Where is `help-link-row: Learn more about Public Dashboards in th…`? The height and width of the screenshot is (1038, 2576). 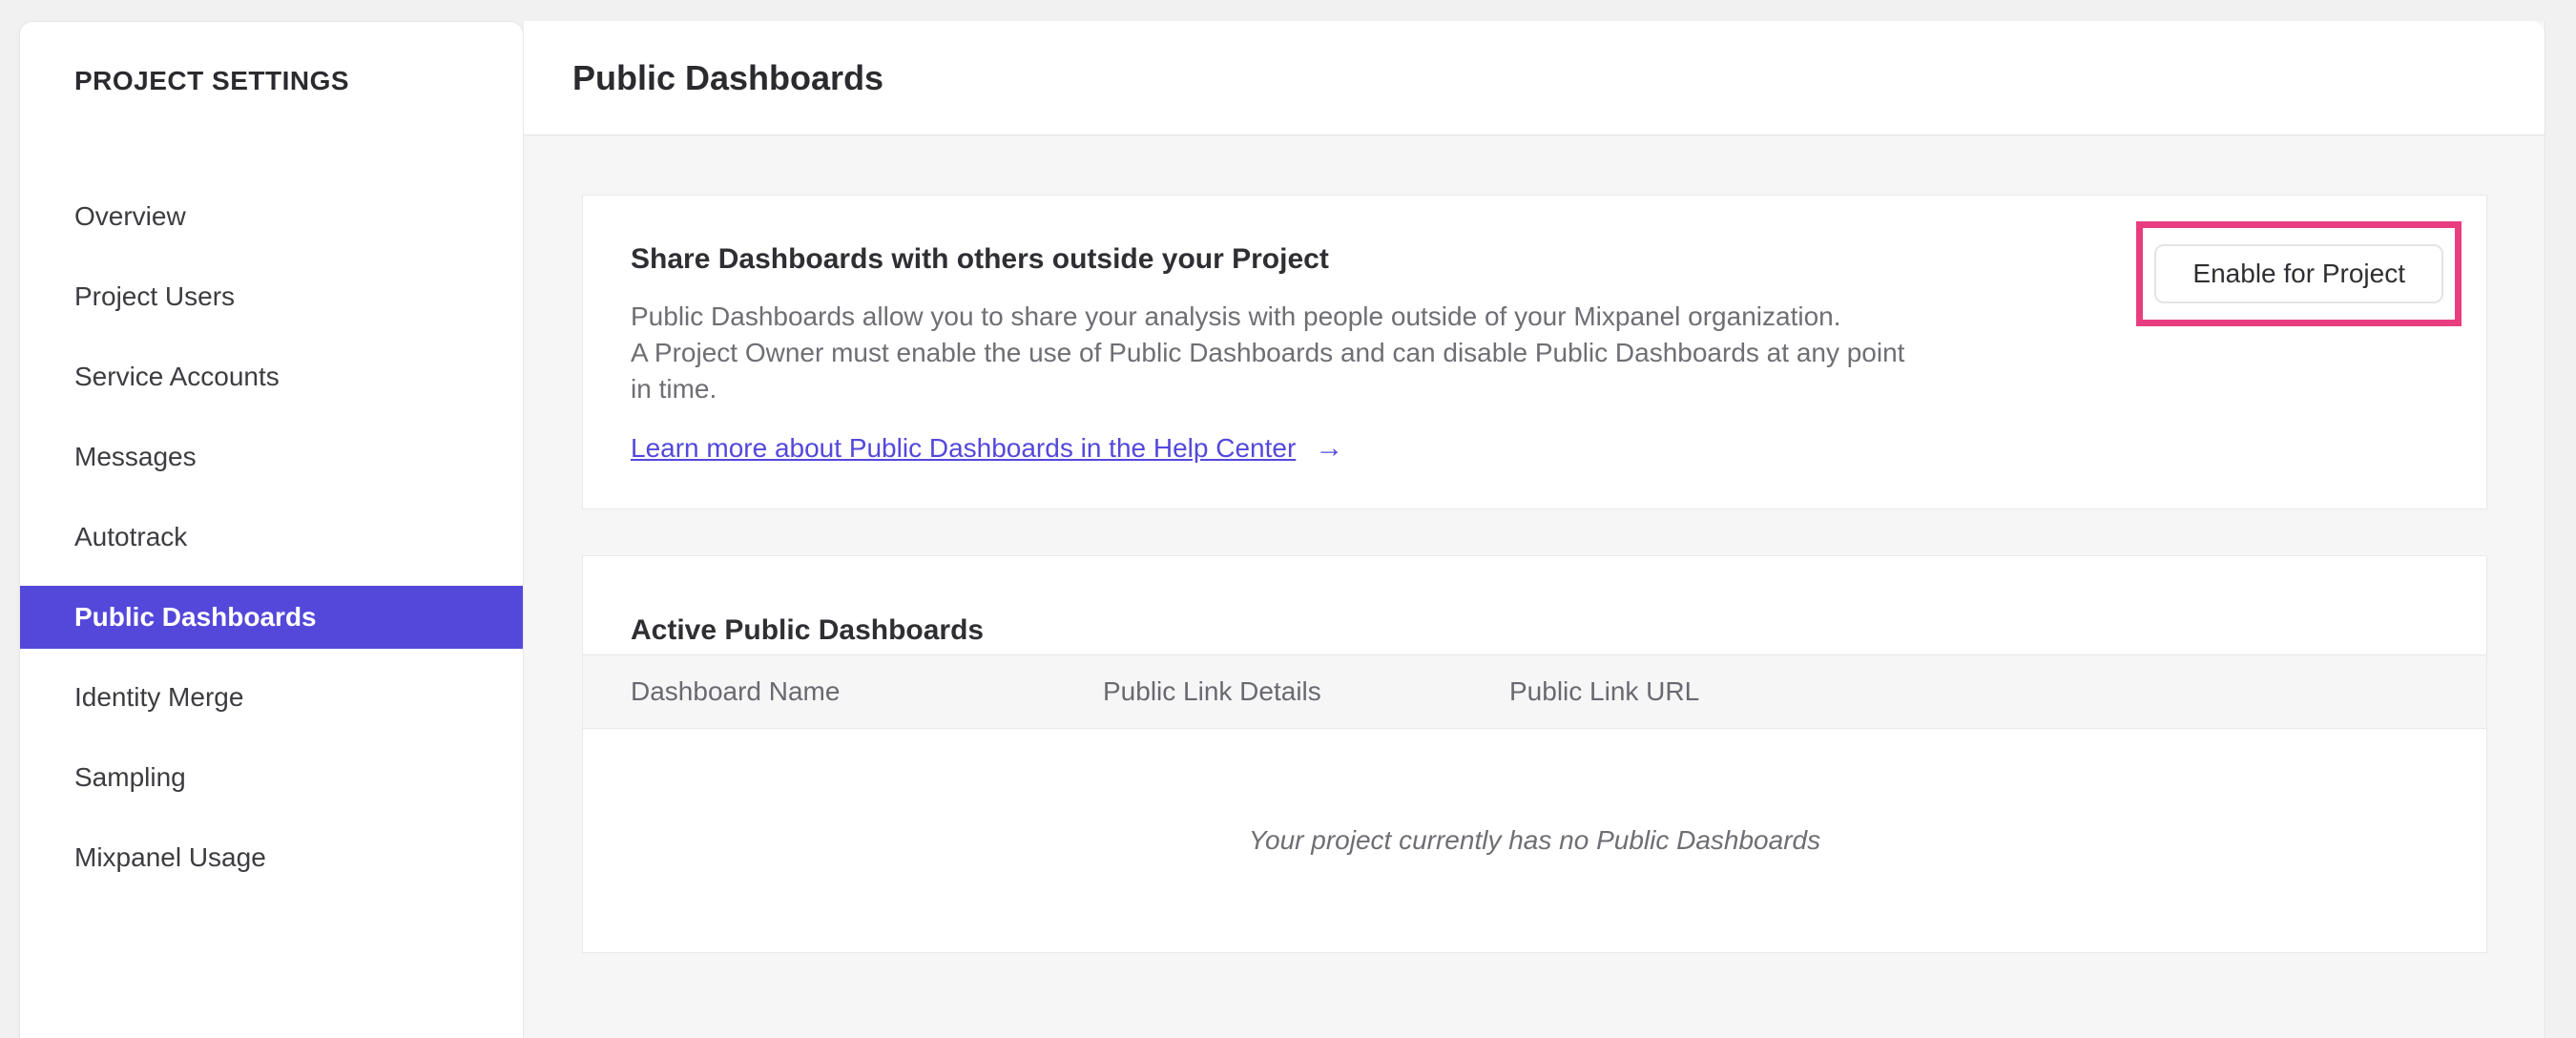 help-link-row: Learn more about Public Dashboards in th… is located at coordinates (1558, 449).